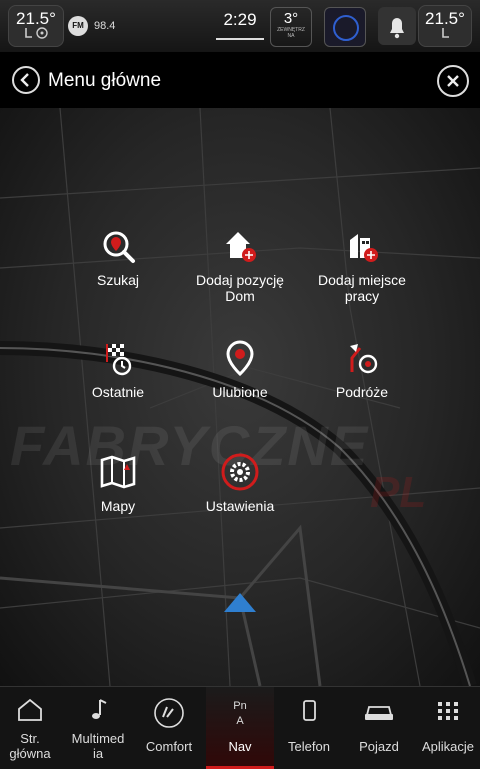  What do you see at coordinates (240, 280) in the screenshot?
I see `menu-item-label: Dodaj pozycję` at bounding box center [240, 280].